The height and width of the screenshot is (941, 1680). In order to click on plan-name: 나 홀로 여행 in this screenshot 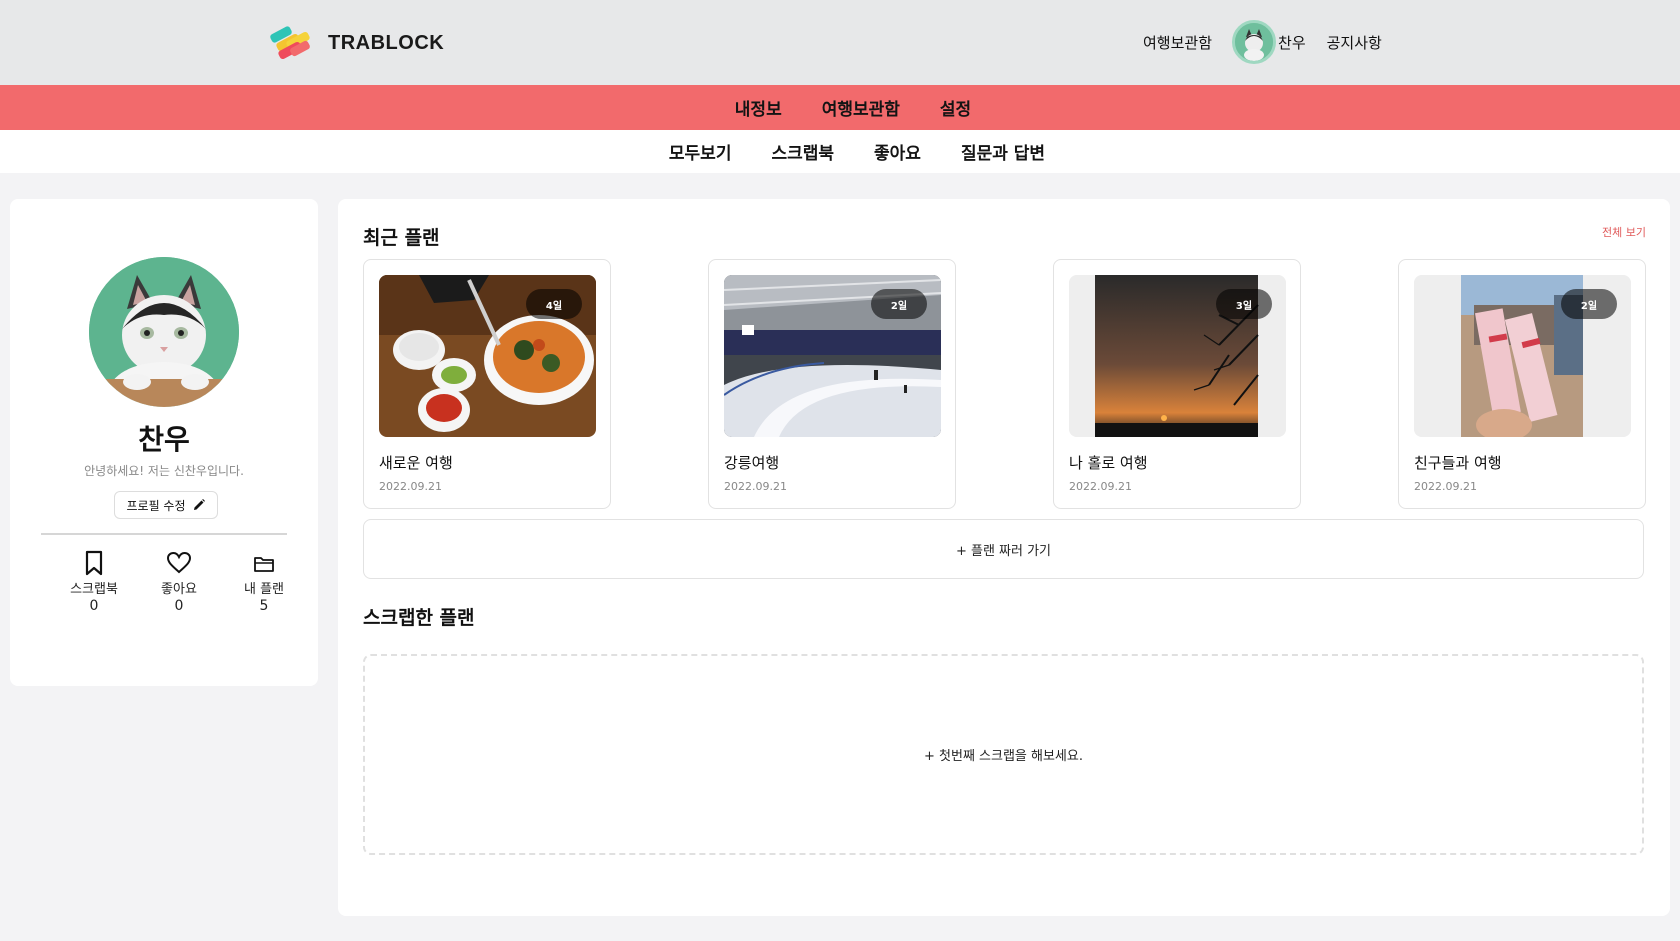, I will do `click(1108, 463)`.